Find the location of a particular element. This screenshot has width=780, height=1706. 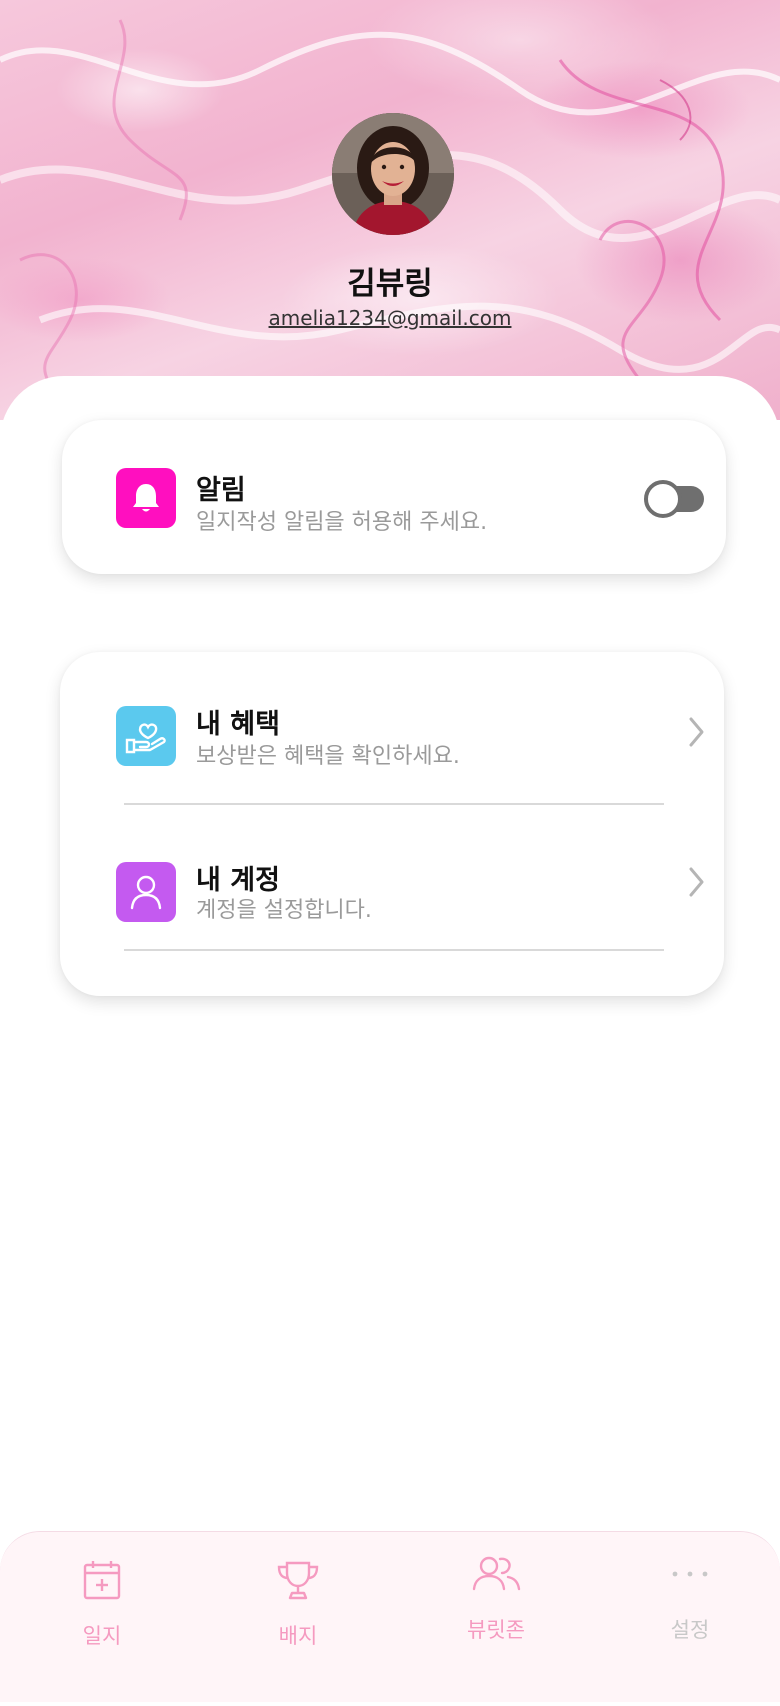

tab-badge: 배지 is located at coordinates (298, 1609).